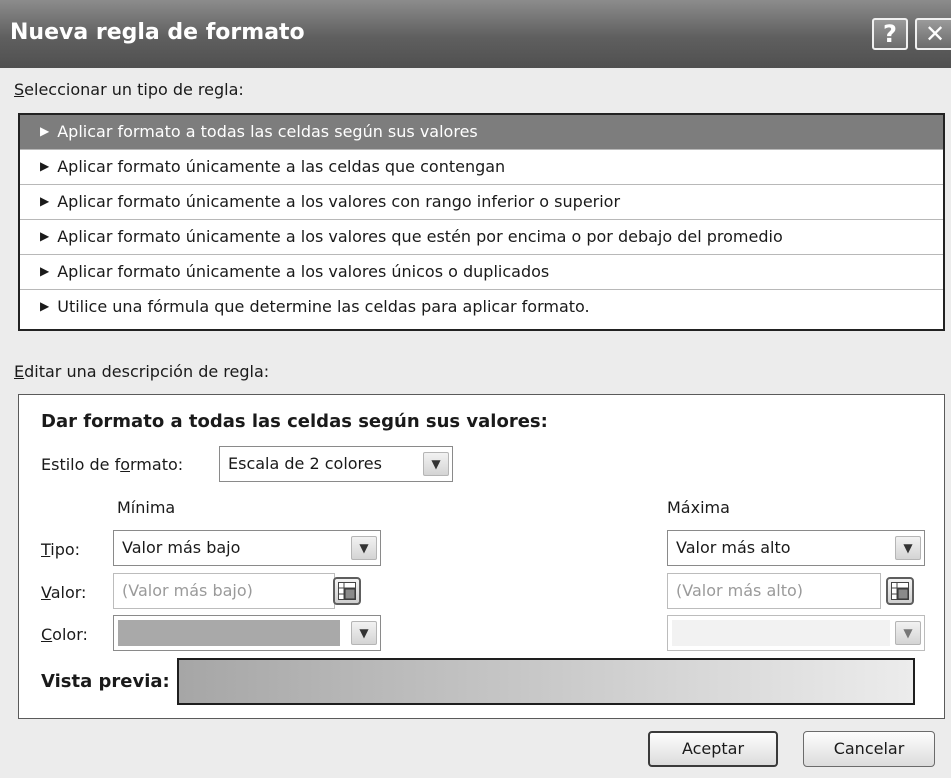  I want to click on minimum-value-field: (Valor más bajo), so click(247, 591).